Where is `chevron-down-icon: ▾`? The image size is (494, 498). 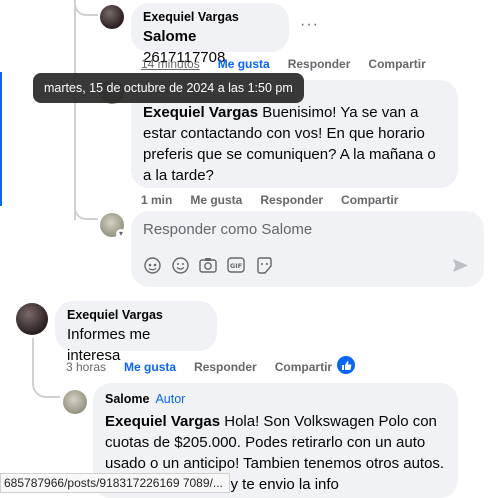 chevron-down-icon: ▾ is located at coordinates (121, 234).